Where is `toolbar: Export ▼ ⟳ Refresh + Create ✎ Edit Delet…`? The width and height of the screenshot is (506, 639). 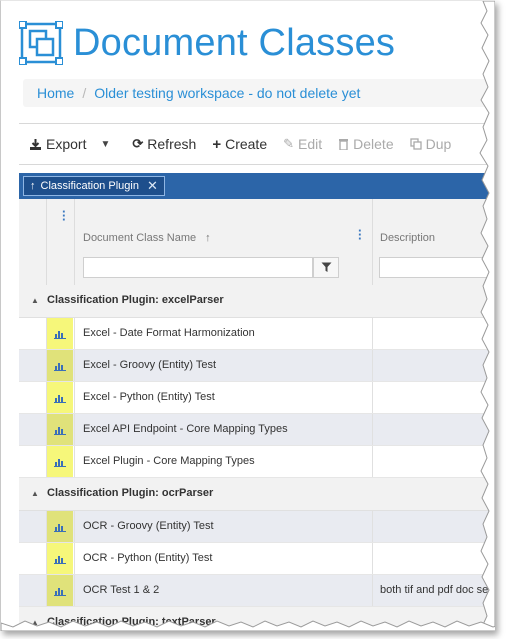 toolbar: Export ▼ ⟳ Refresh + Create ✎ Edit Delet… is located at coordinates (257, 144).